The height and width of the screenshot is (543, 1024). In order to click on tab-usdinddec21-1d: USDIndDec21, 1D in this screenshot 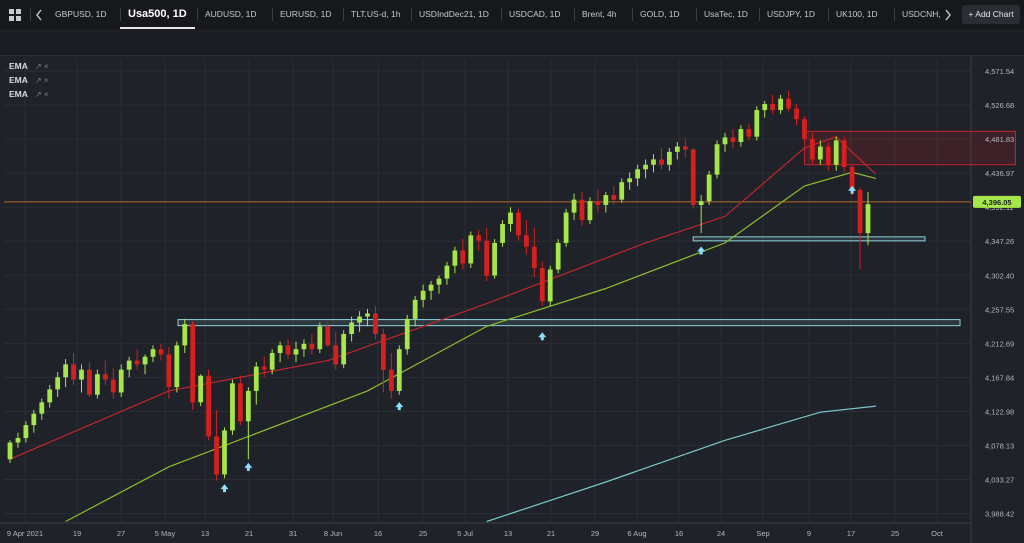, I will do `click(454, 14)`.